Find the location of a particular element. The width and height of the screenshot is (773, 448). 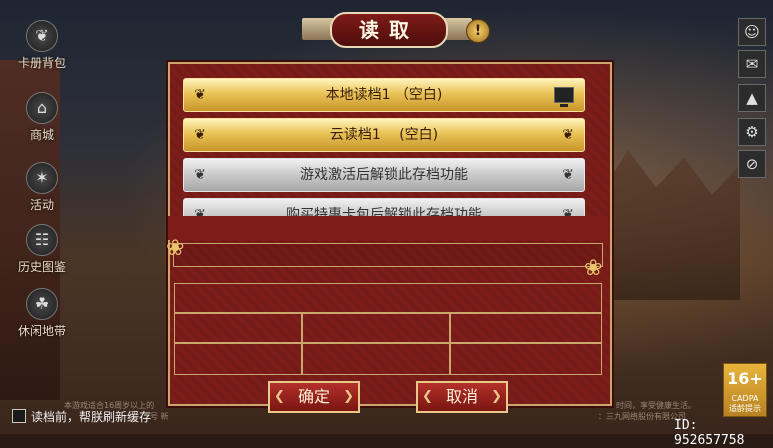

bag-icon: ❦ is located at coordinates (42, 36).